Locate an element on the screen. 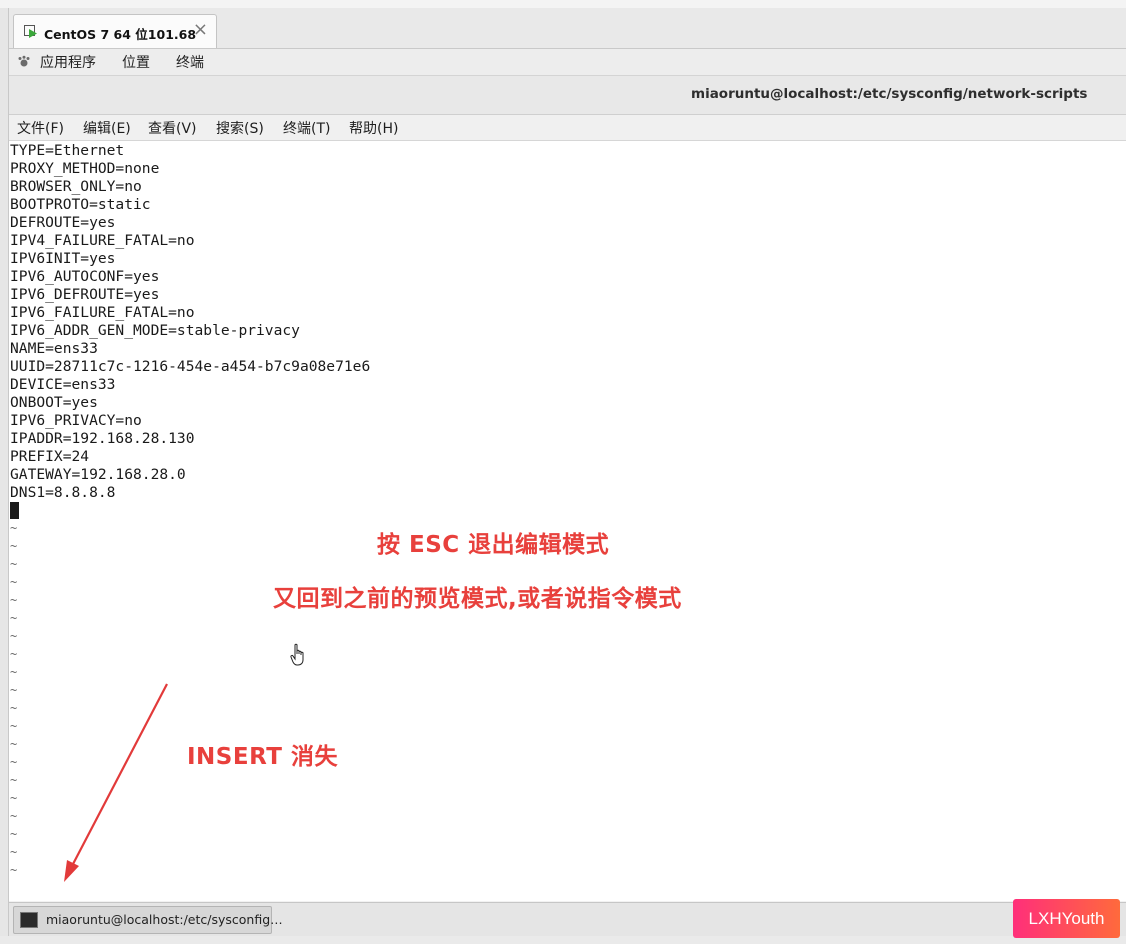 The height and width of the screenshot is (944, 1126). file-line: IPV6_ADDR_GEN_MODE=stable-privacy is located at coordinates (155, 330).